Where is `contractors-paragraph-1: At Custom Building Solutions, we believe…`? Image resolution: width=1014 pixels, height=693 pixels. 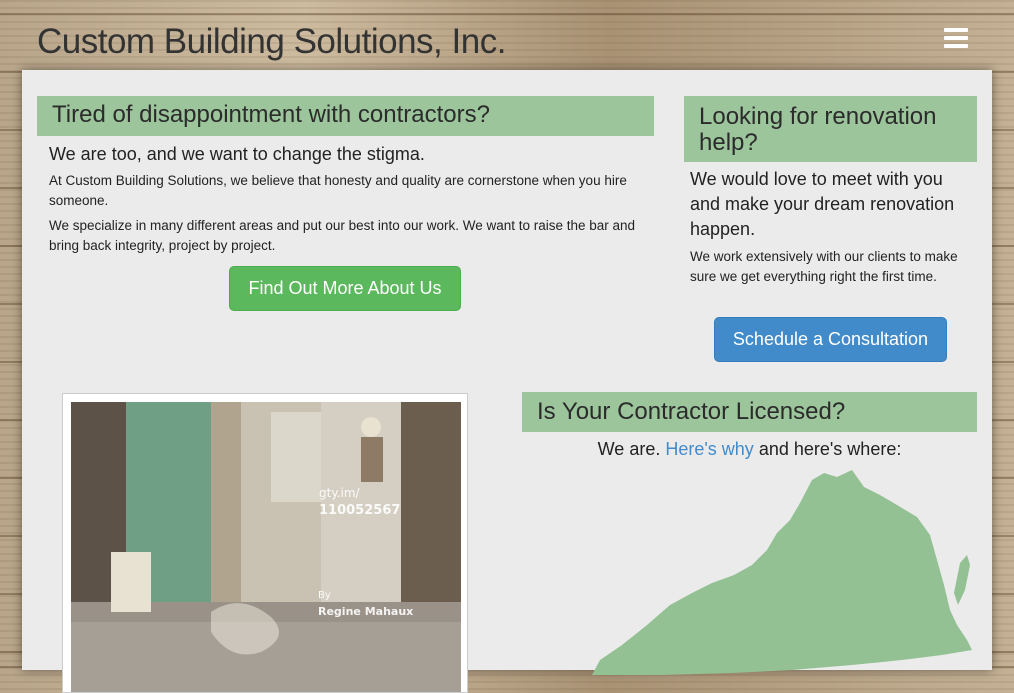
contractors-paragraph-1: At Custom Building Solutions, we believe… is located at coordinates (338, 190).